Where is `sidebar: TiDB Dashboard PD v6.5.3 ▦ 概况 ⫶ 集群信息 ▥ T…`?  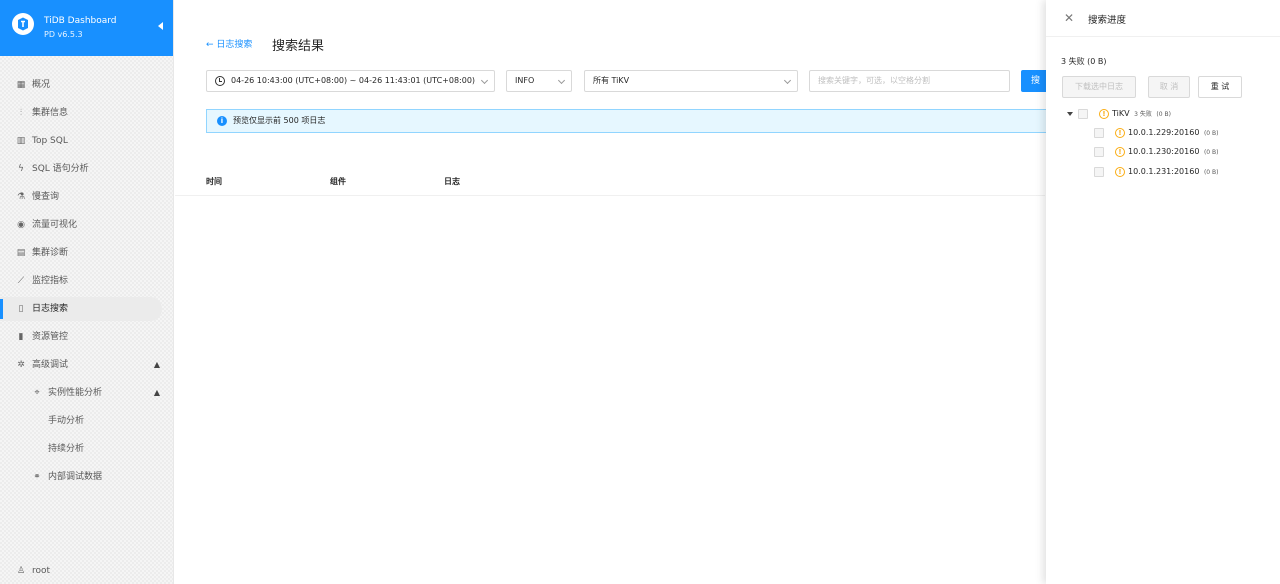
sidebar: TiDB Dashboard PD v6.5.3 ▦ 概况 ⫶ 集群信息 ▥ T… is located at coordinates (87, 292).